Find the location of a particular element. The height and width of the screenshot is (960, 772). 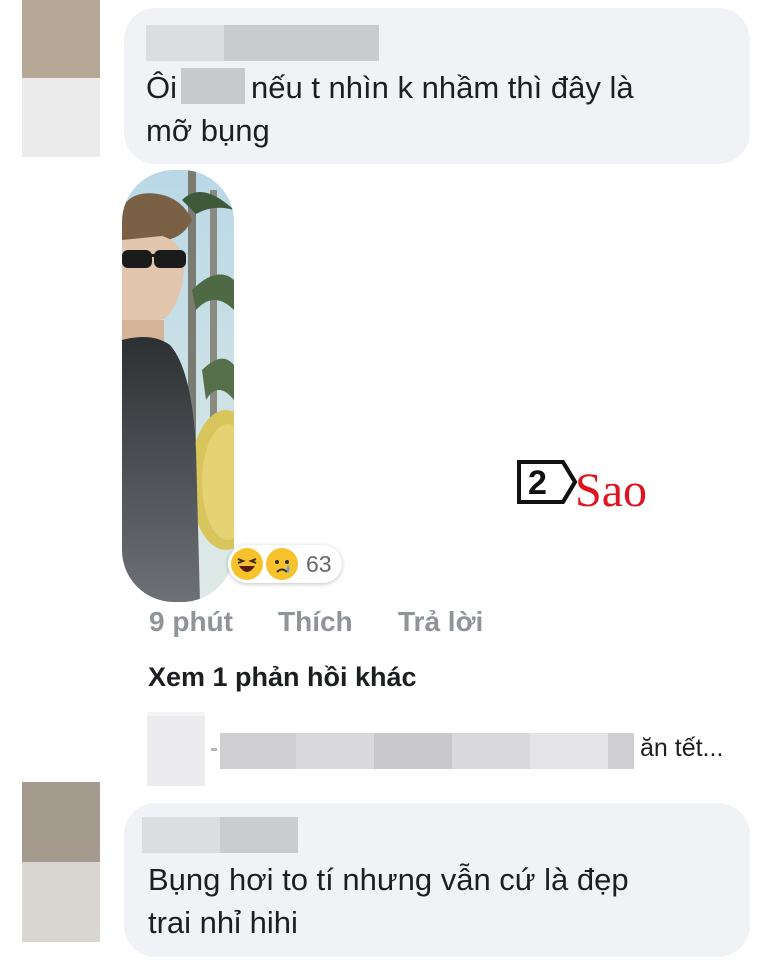

man-with-sunglasses-image is located at coordinates (178, 386).